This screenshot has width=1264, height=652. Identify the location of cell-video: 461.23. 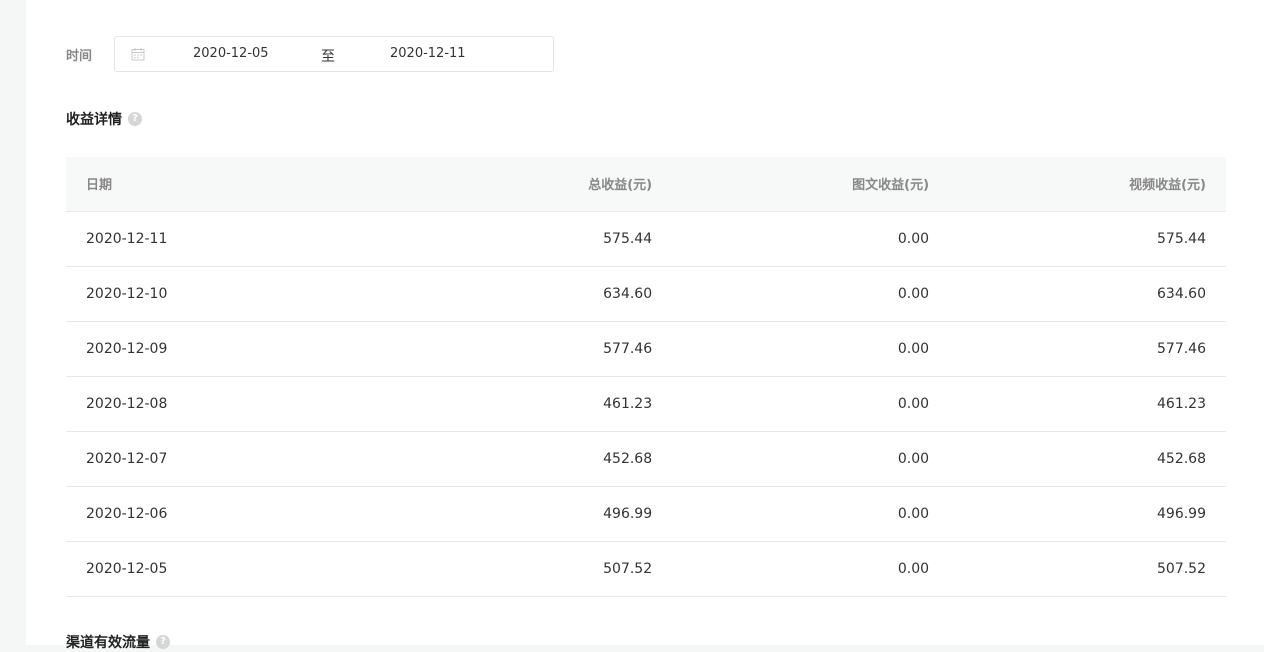
(1087, 404).